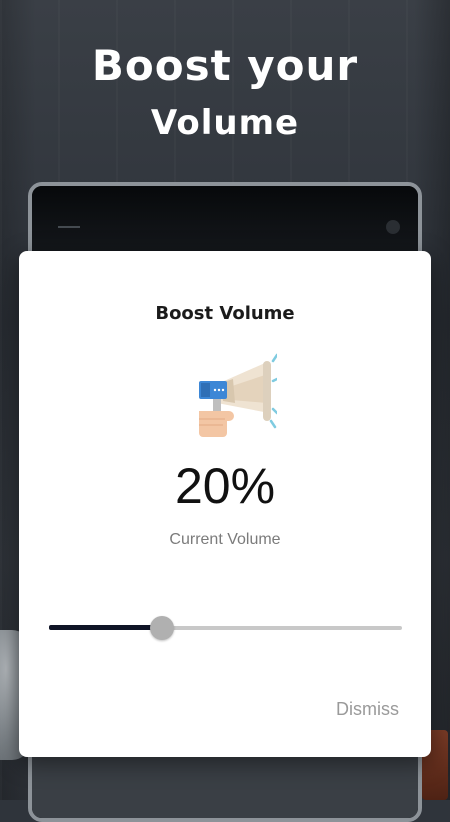 The image size is (450, 822). Describe the element at coordinates (225, 539) in the screenshot. I see `current-volume-label: Current Volume` at that location.